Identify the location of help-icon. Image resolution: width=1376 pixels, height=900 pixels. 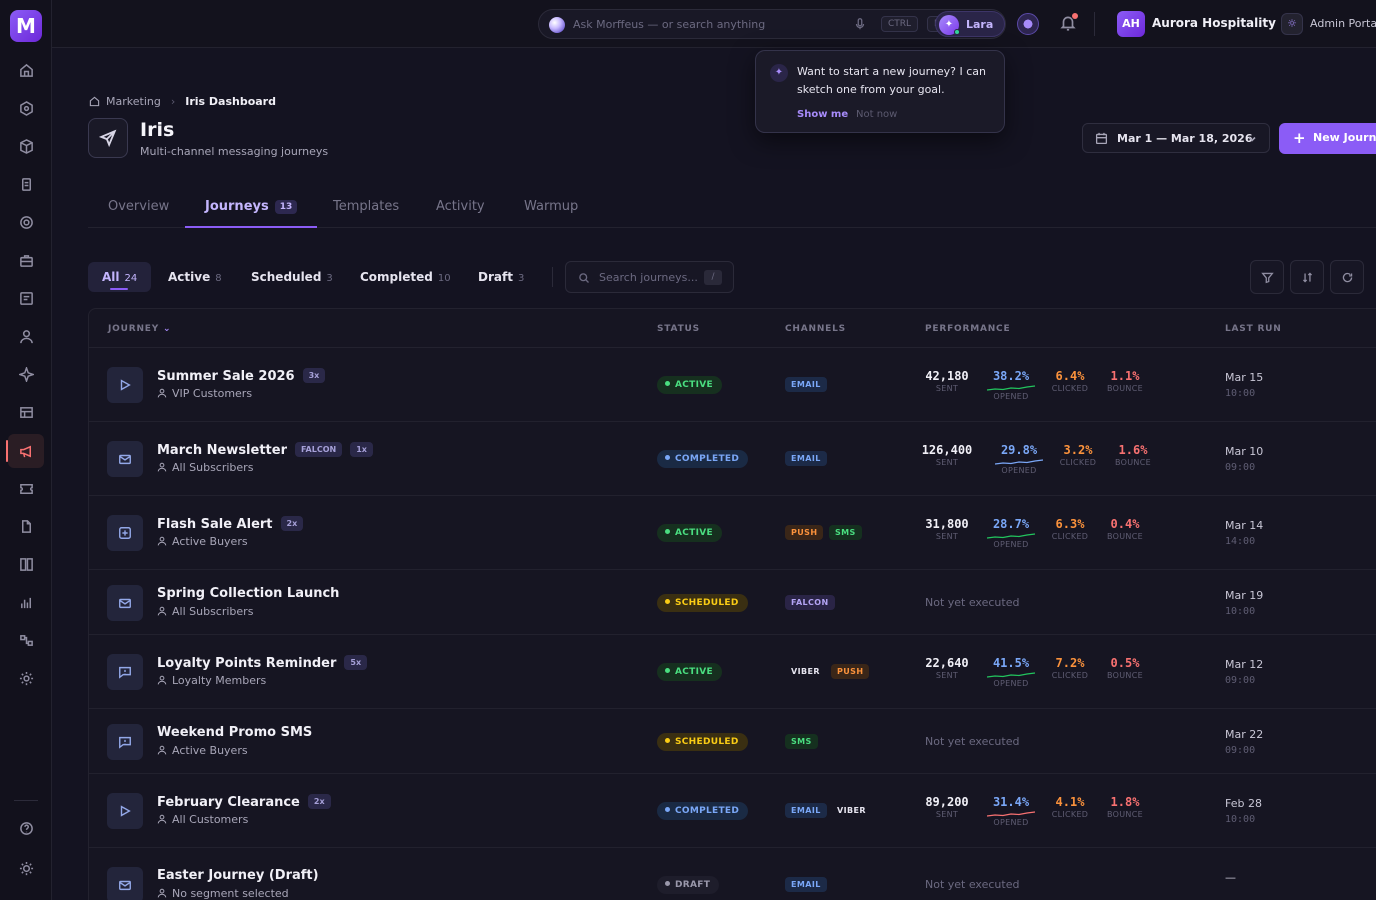
(26, 828).